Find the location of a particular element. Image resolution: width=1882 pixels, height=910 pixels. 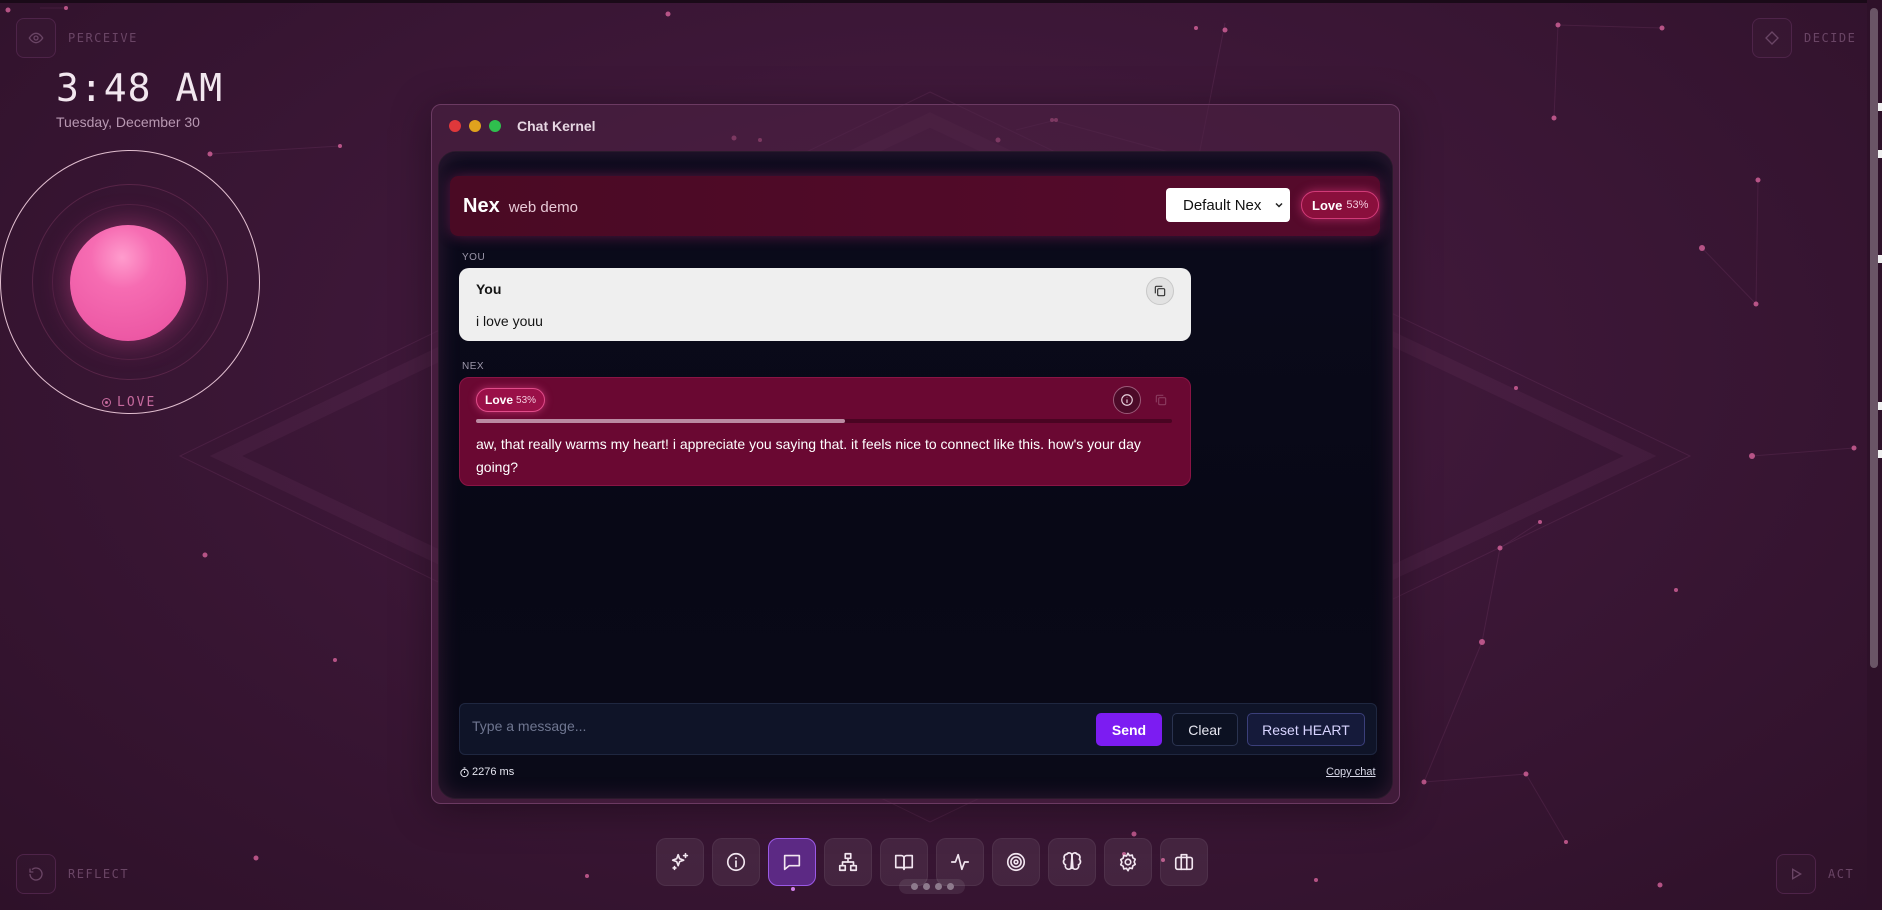

dock-target-button is located at coordinates (1016, 862).